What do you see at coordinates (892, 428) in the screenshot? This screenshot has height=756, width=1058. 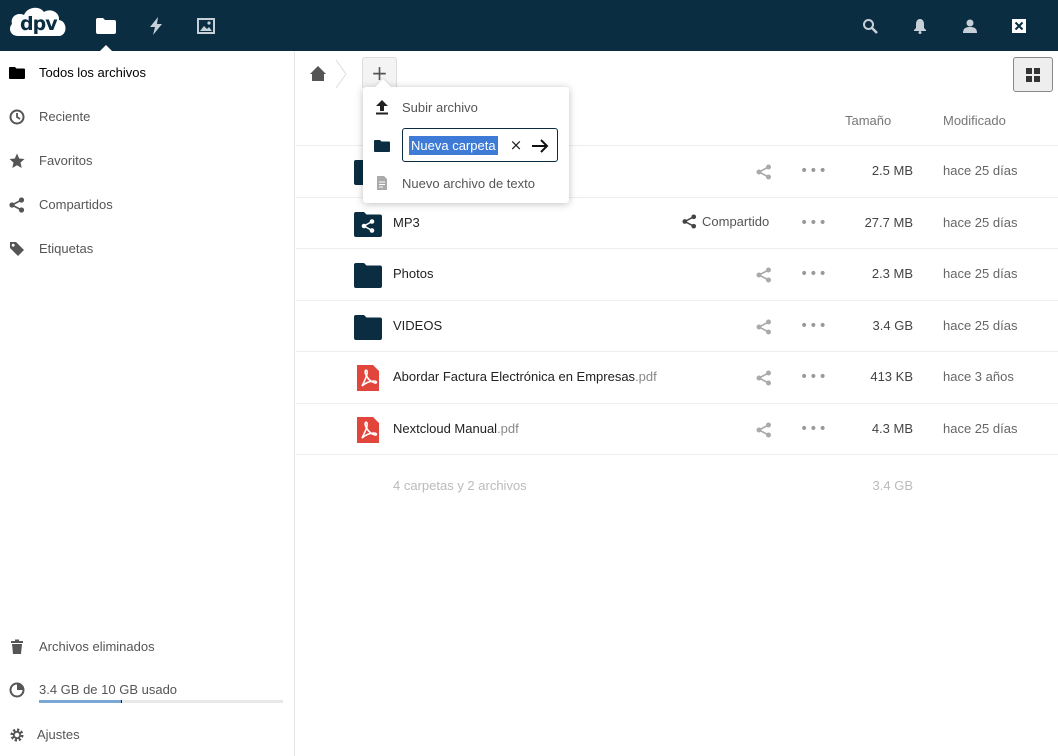 I see `file-size: 4.3 MB` at bounding box center [892, 428].